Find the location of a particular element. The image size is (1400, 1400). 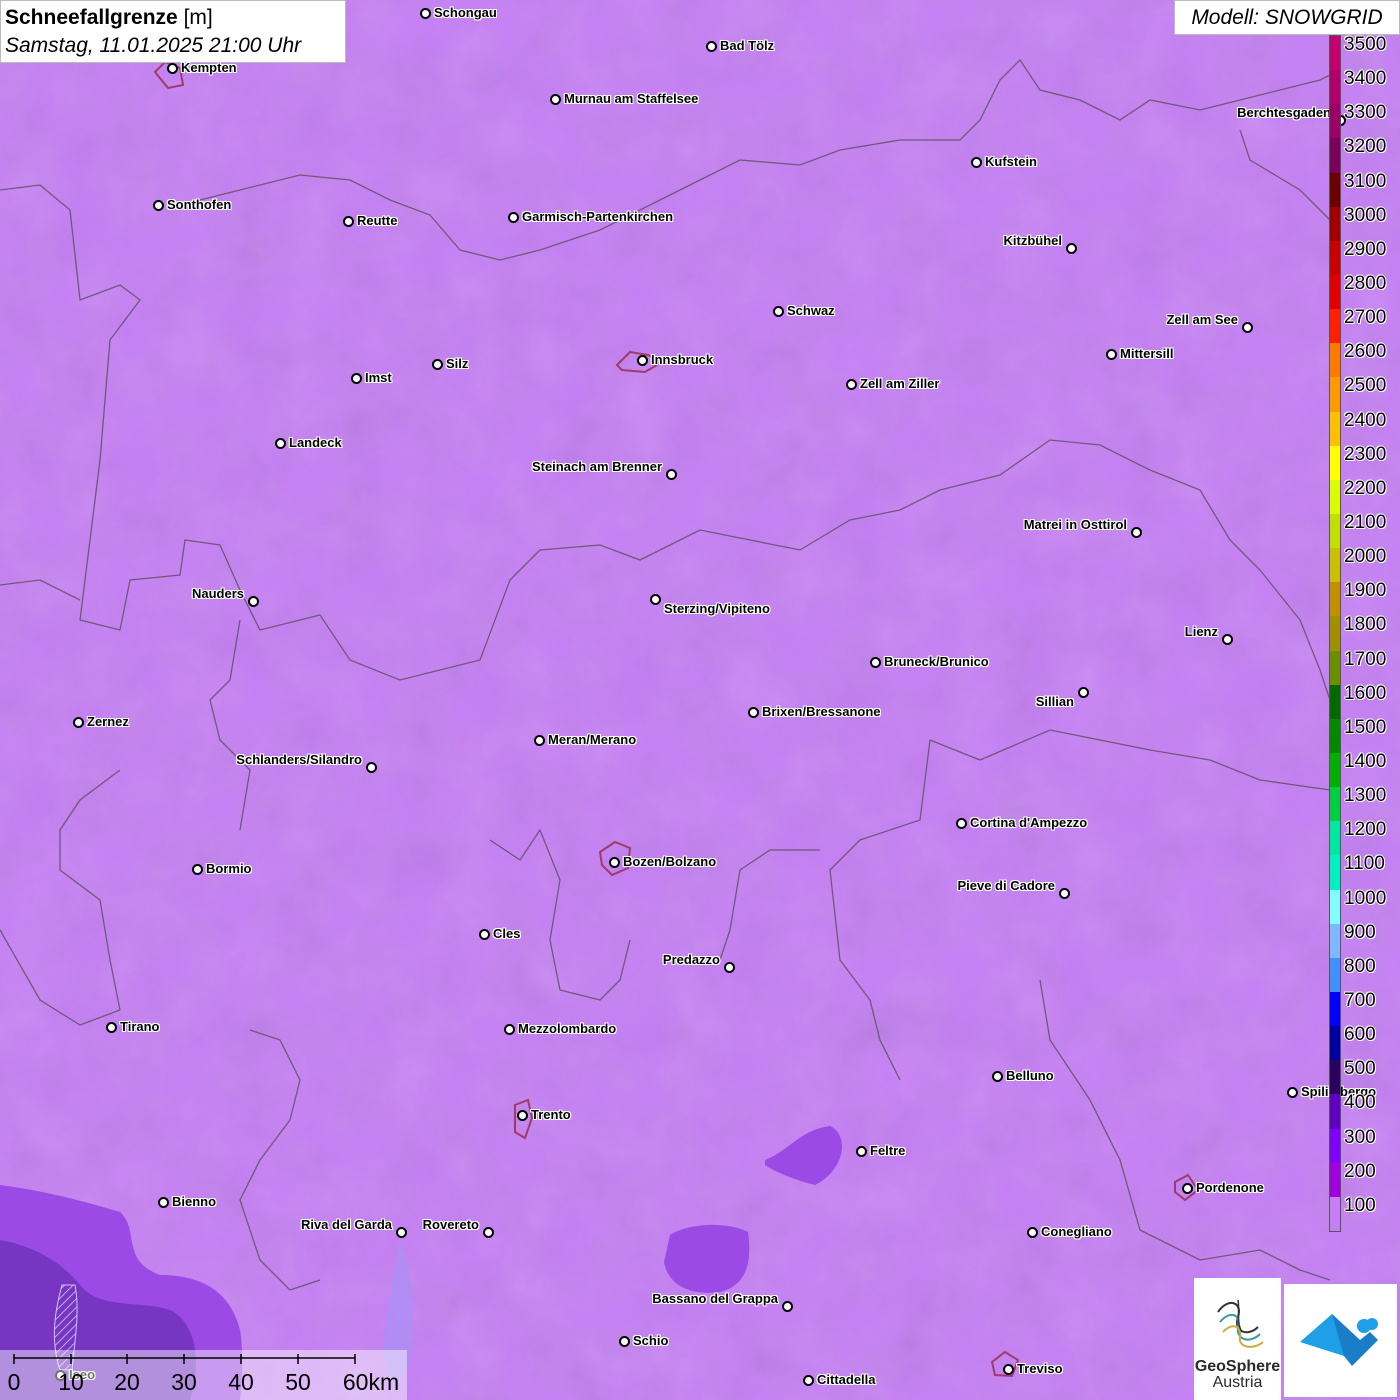

color-legend-bar is located at coordinates (1335, 633).